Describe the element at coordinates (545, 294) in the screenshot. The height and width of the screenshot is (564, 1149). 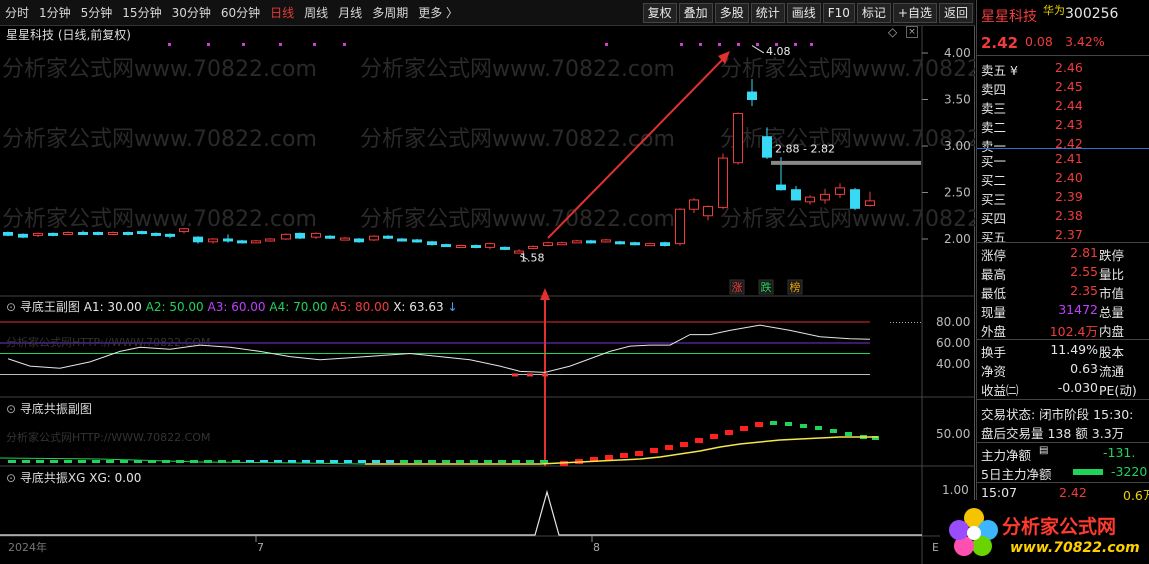
I see `vertical-arrow-head` at that location.